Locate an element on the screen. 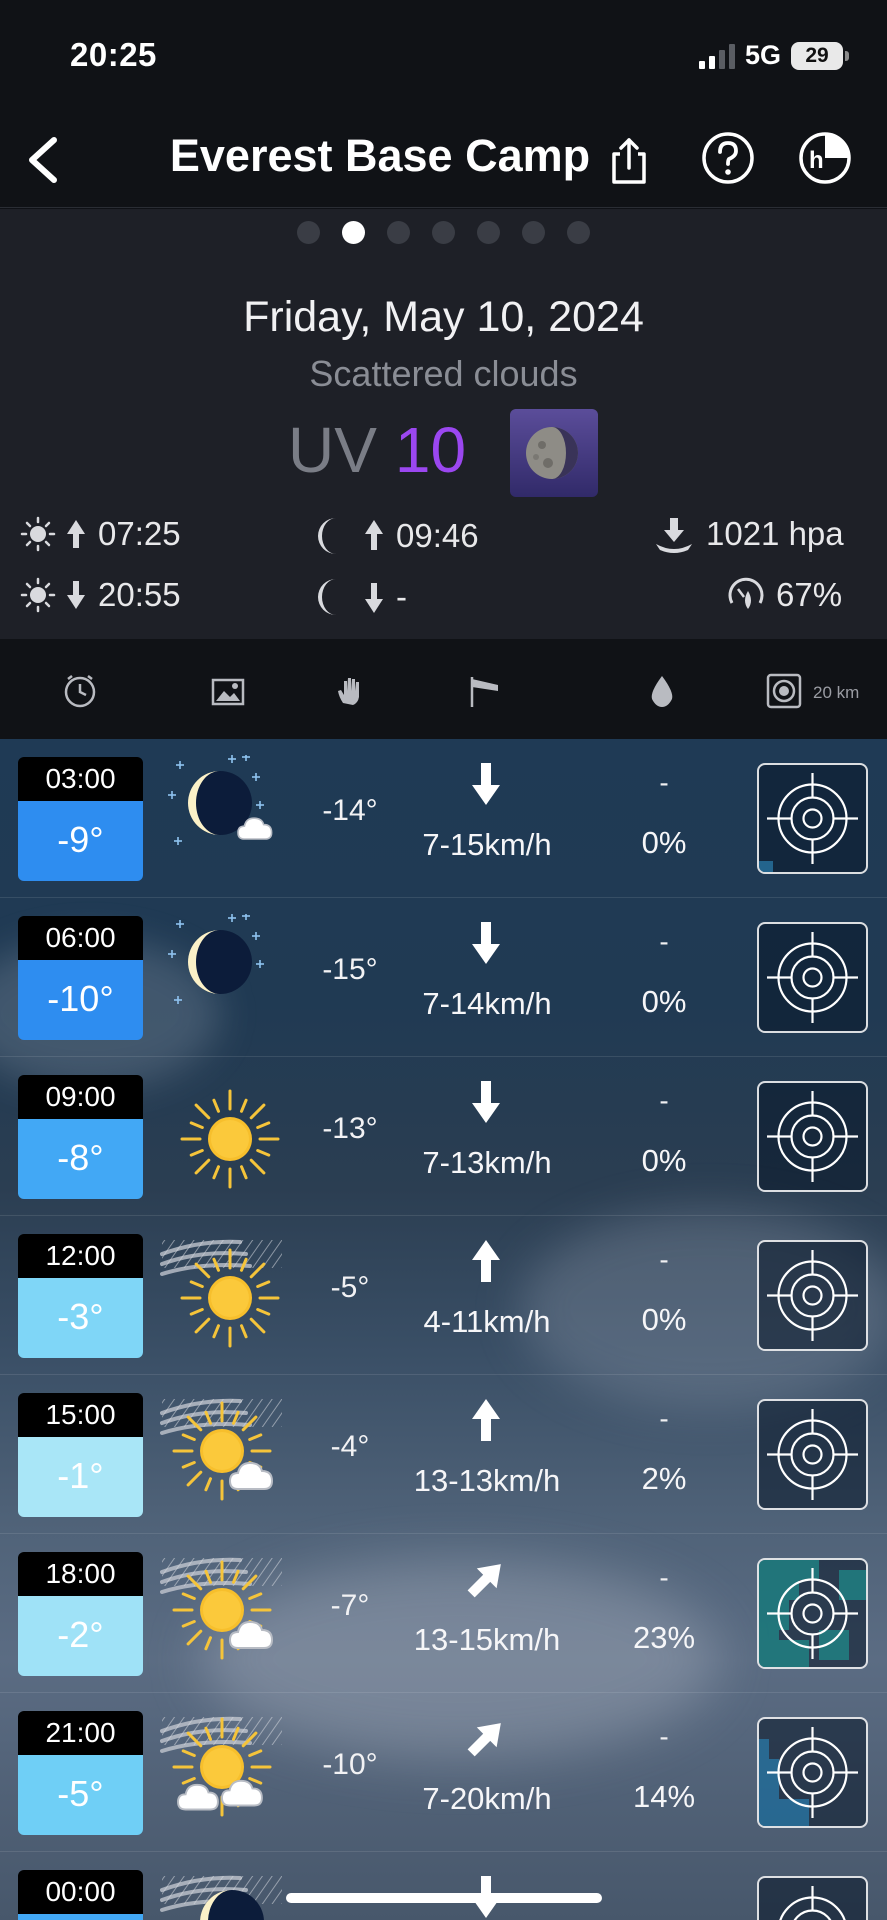 This screenshot has height=1920, width=887. humidity-value: 67% is located at coordinates (809, 594).